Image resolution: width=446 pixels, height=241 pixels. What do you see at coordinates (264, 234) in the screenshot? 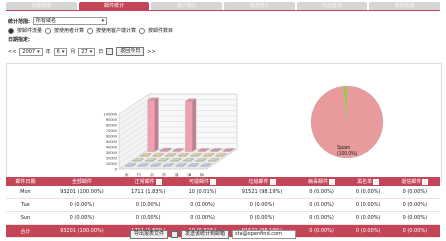
I see `email-input: sta@openfind.com` at bounding box center [264, 234].